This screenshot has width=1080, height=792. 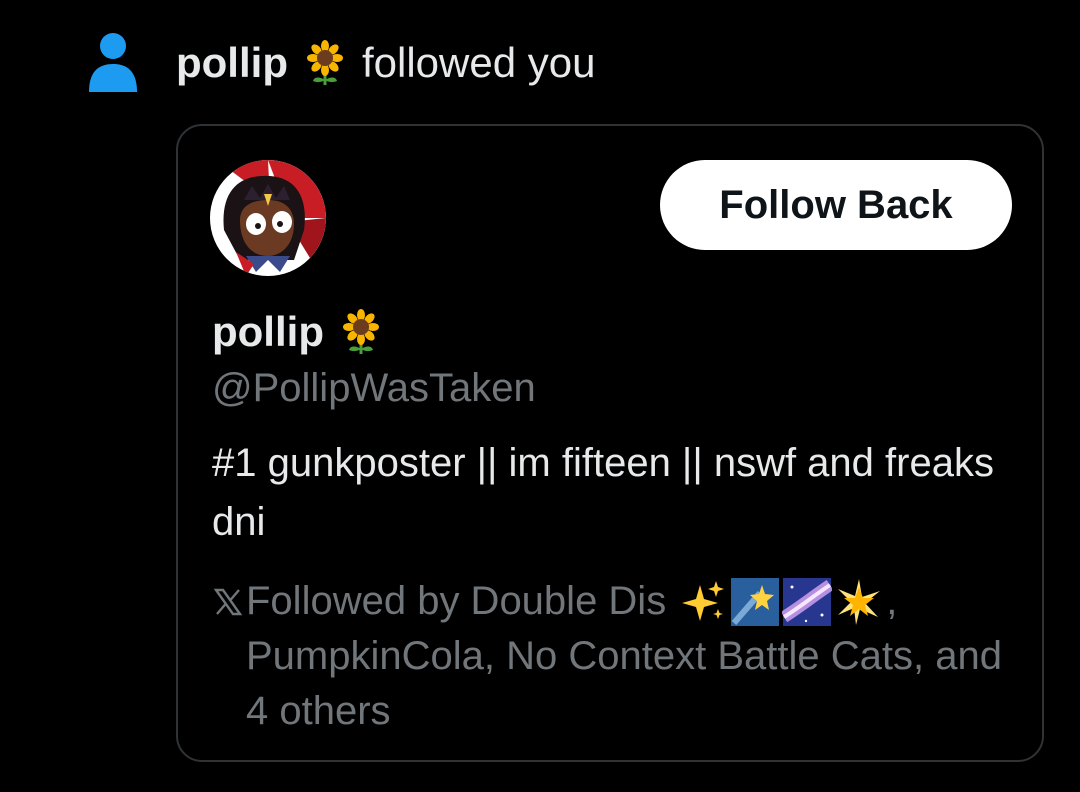 I want to click on follow-notification: pollip followed you, so click(x=340, y=63).